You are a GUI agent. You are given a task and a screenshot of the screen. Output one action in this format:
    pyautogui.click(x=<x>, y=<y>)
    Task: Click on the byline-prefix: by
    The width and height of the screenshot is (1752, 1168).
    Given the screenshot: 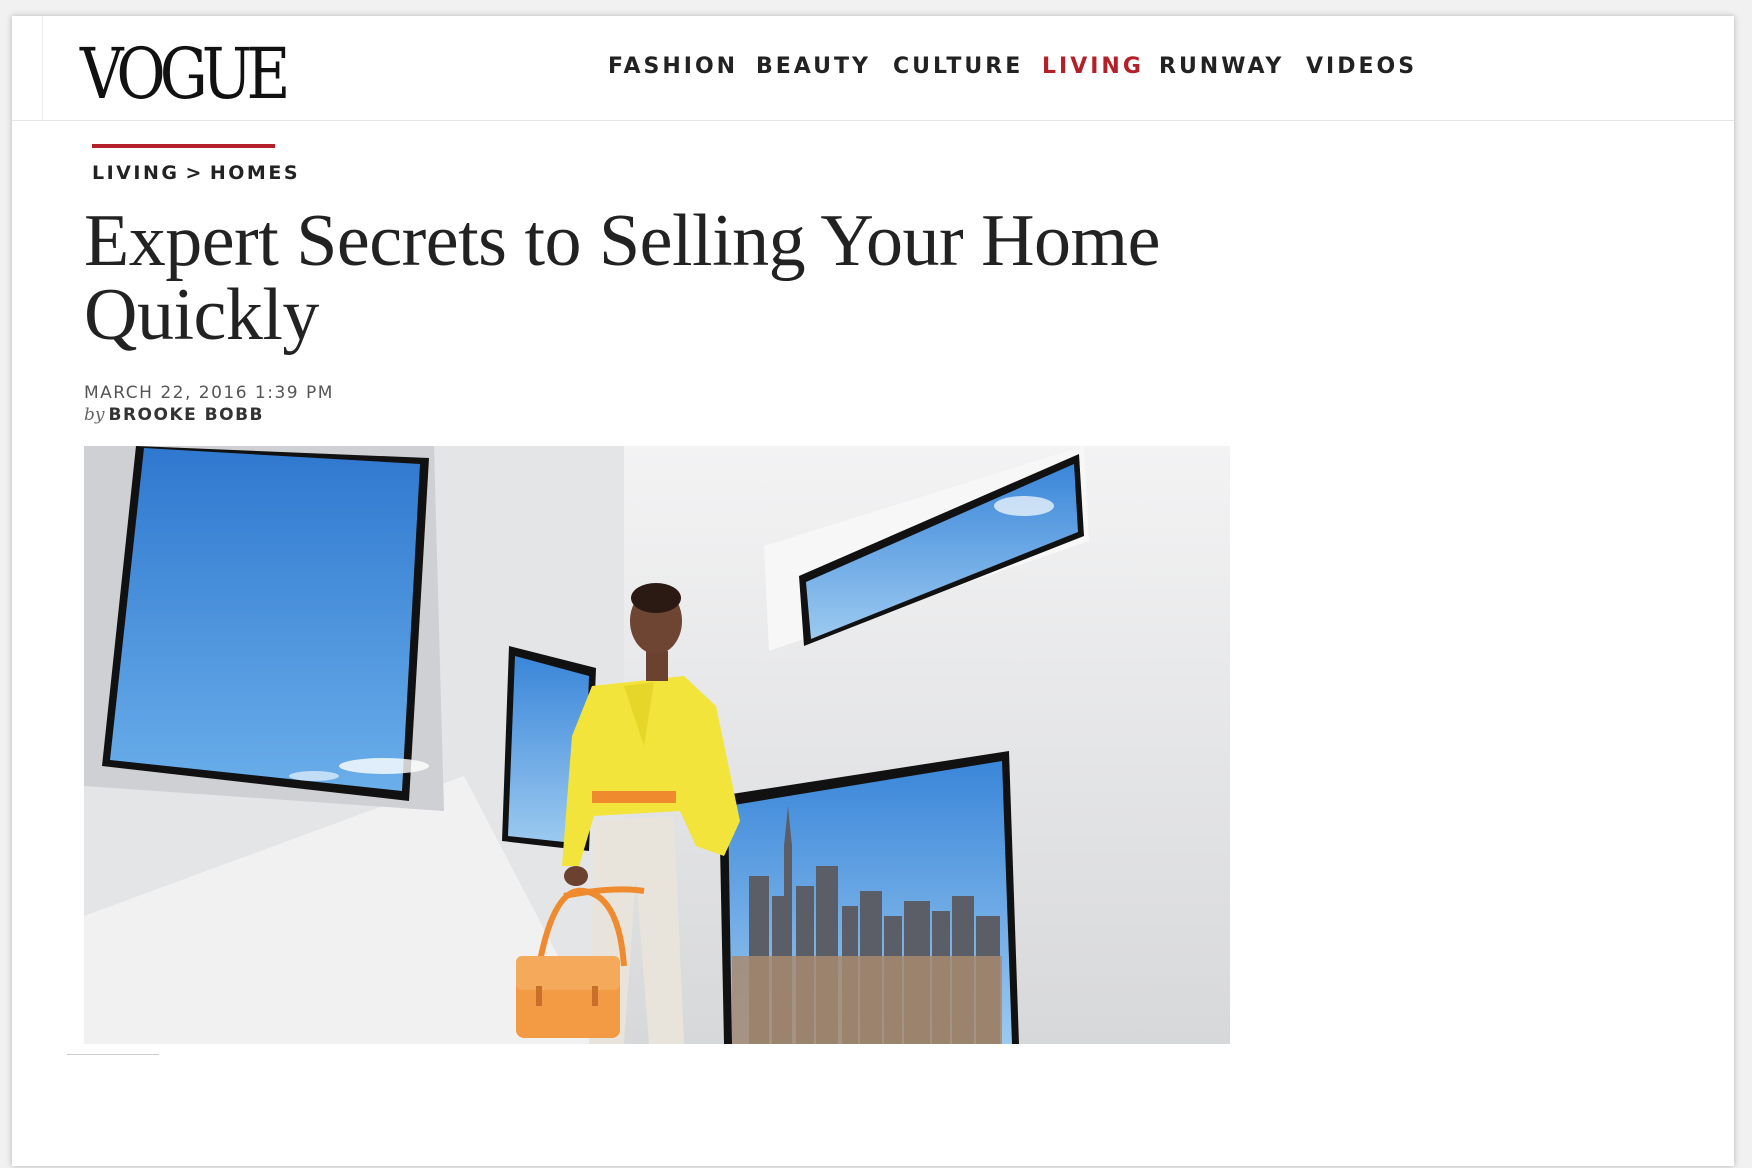 What is the action you would take?
    pyautogui.click(x=94, y=415)
    